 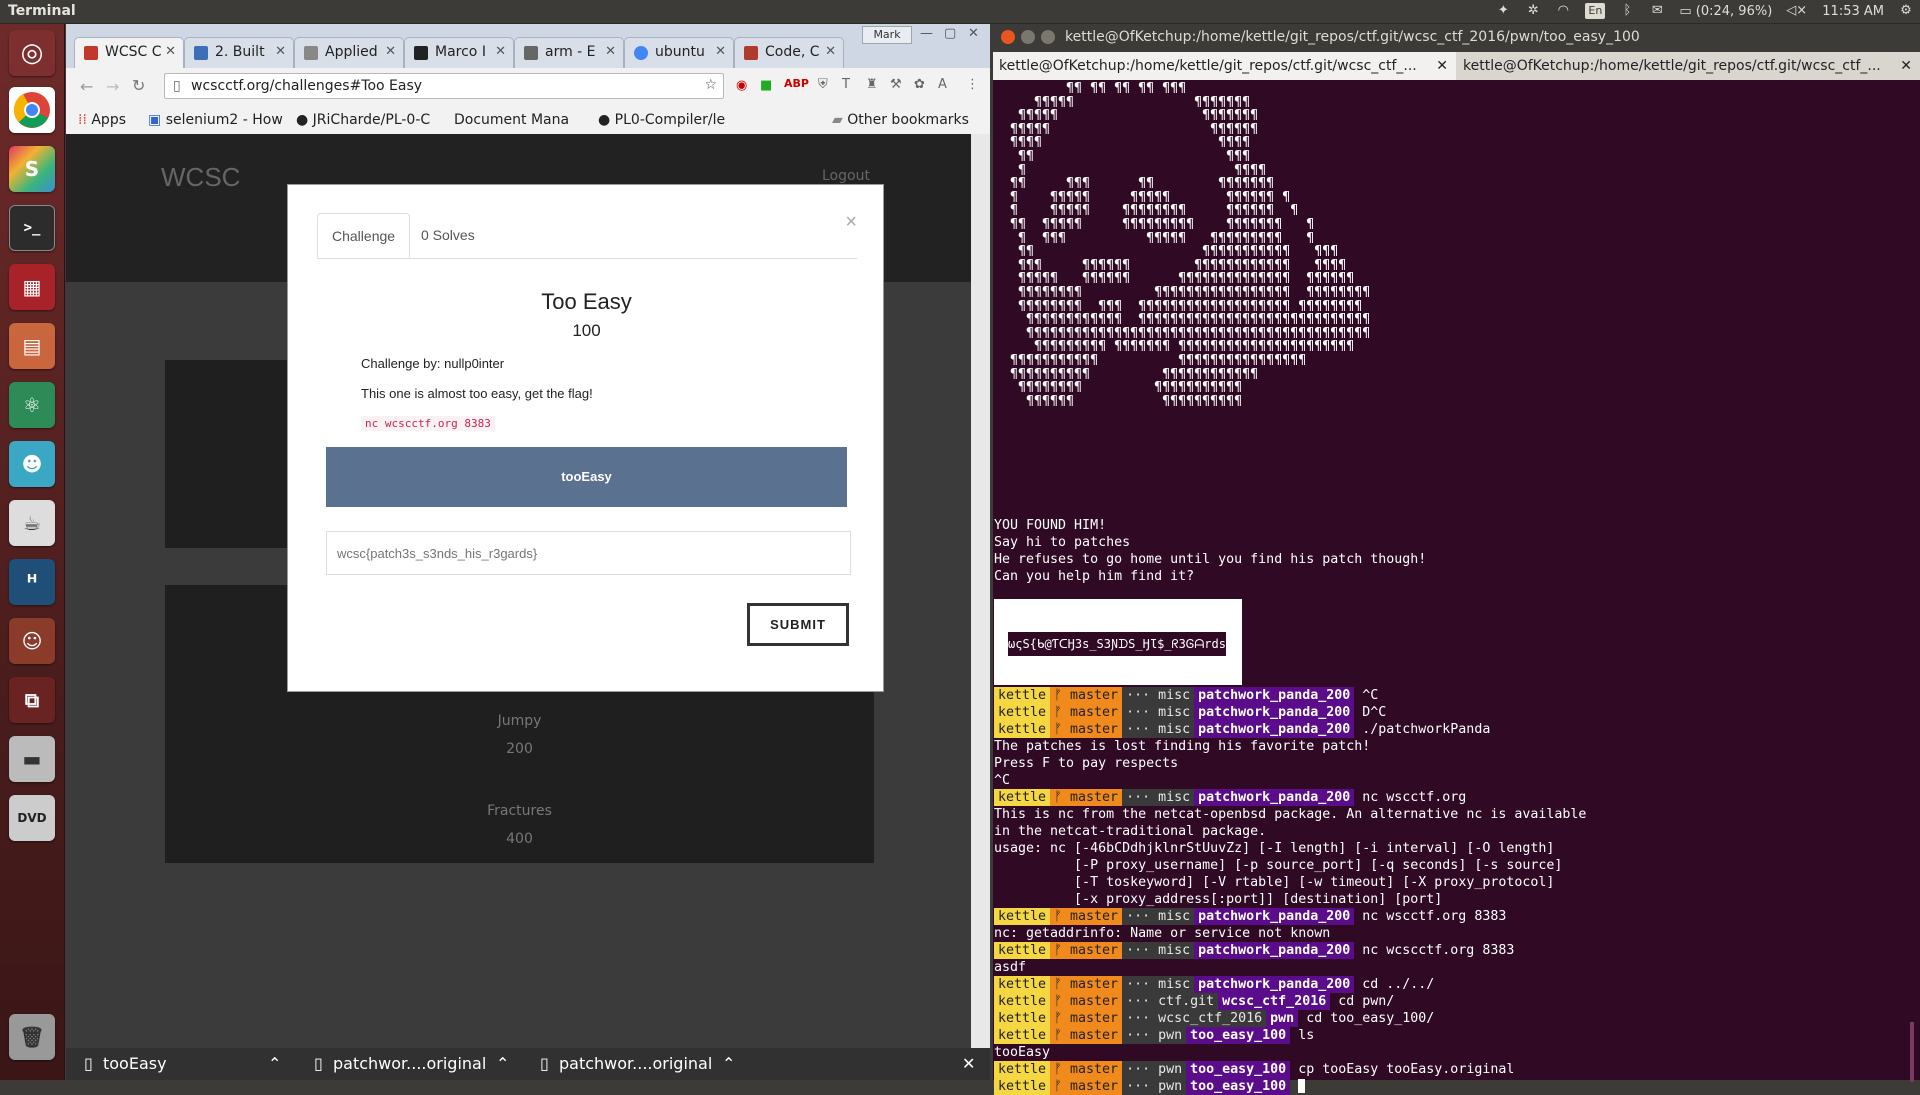 What do you see at coordinates (1048, 37) in the screenshot?
I see `maximize-icon` at bounding box center [1048, 37].